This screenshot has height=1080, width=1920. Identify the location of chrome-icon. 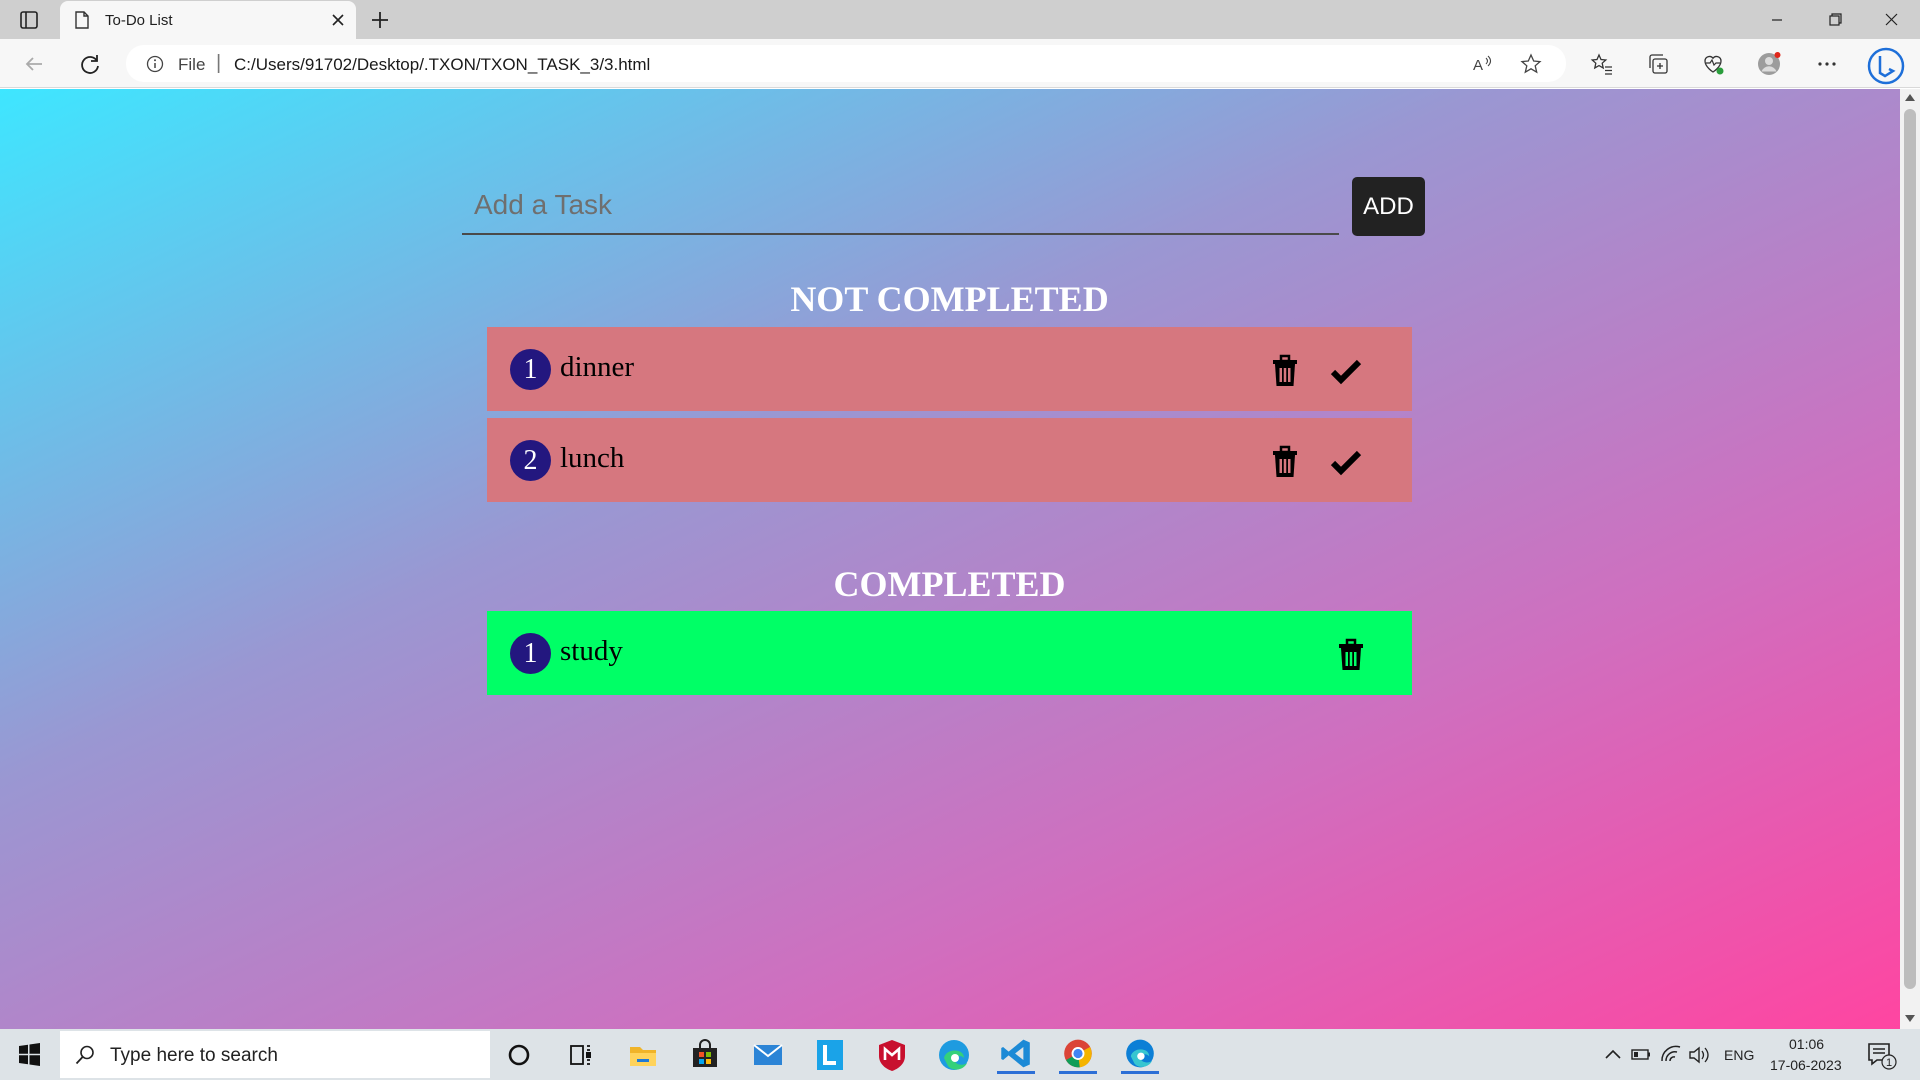
(1078, 1055).